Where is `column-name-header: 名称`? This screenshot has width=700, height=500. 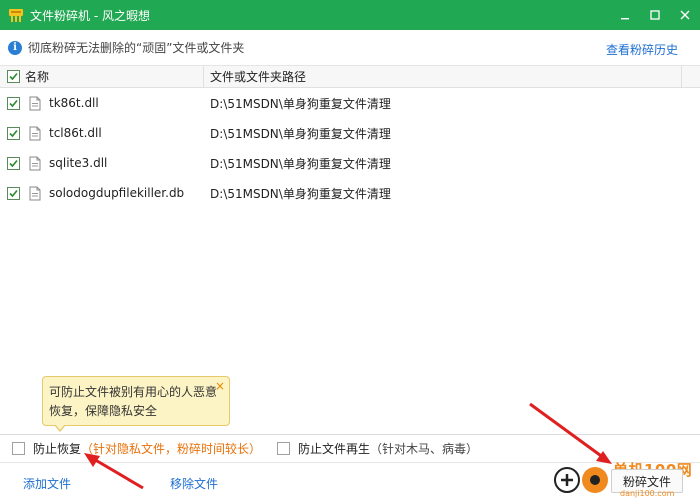
column-name-header: 名称 is located at coordinates (102, 76).